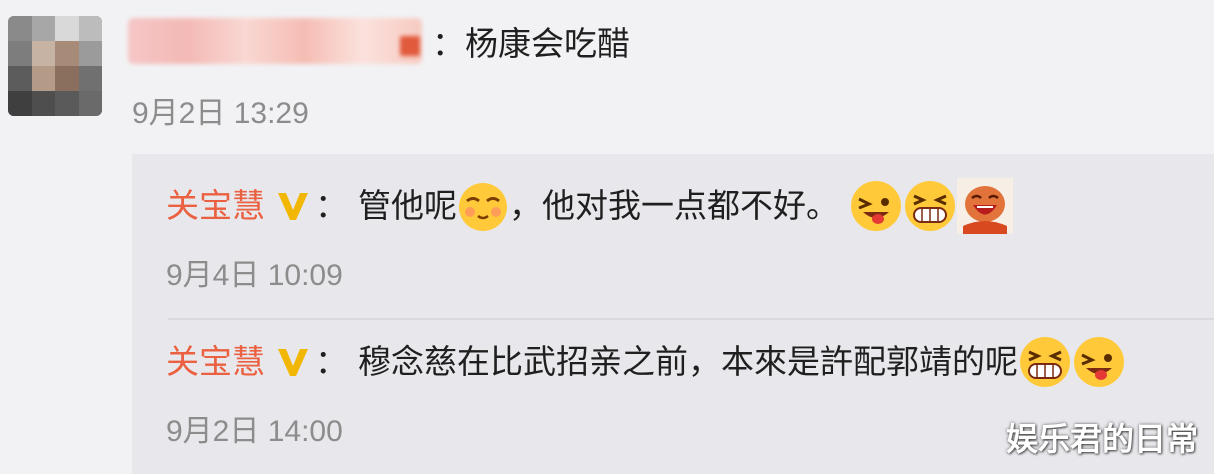 The width and height of the screenshot is (1214, 474). What do you see at coordinates (531, 43) in the screenshot?
I see `comment-text: ：杨康会吃醋` at bounding box center [531, 43].